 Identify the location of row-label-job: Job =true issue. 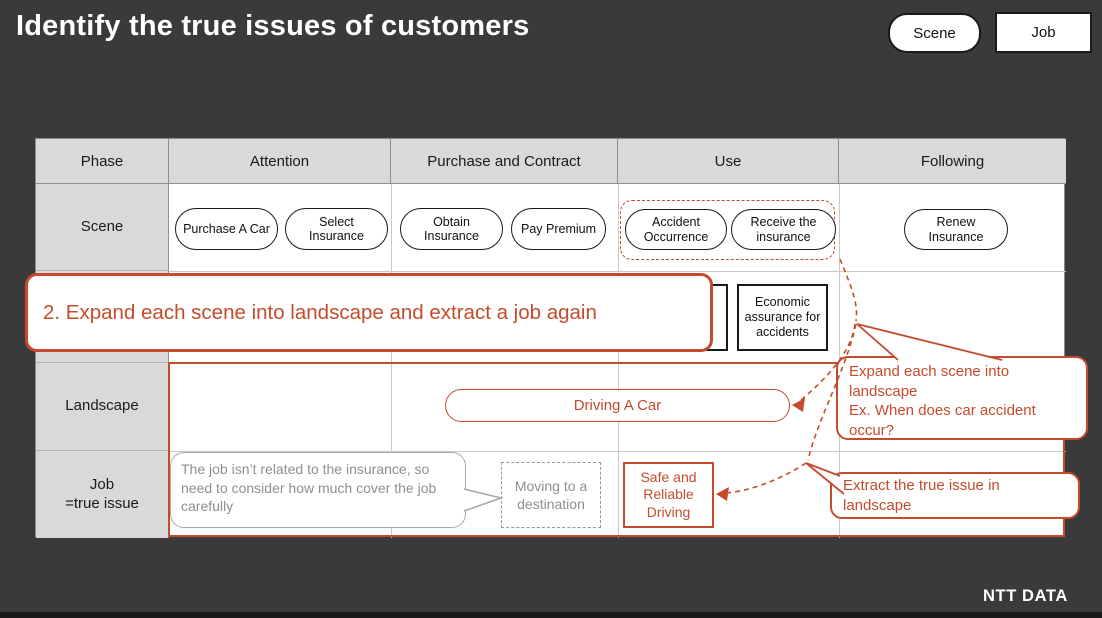
(102, 494).